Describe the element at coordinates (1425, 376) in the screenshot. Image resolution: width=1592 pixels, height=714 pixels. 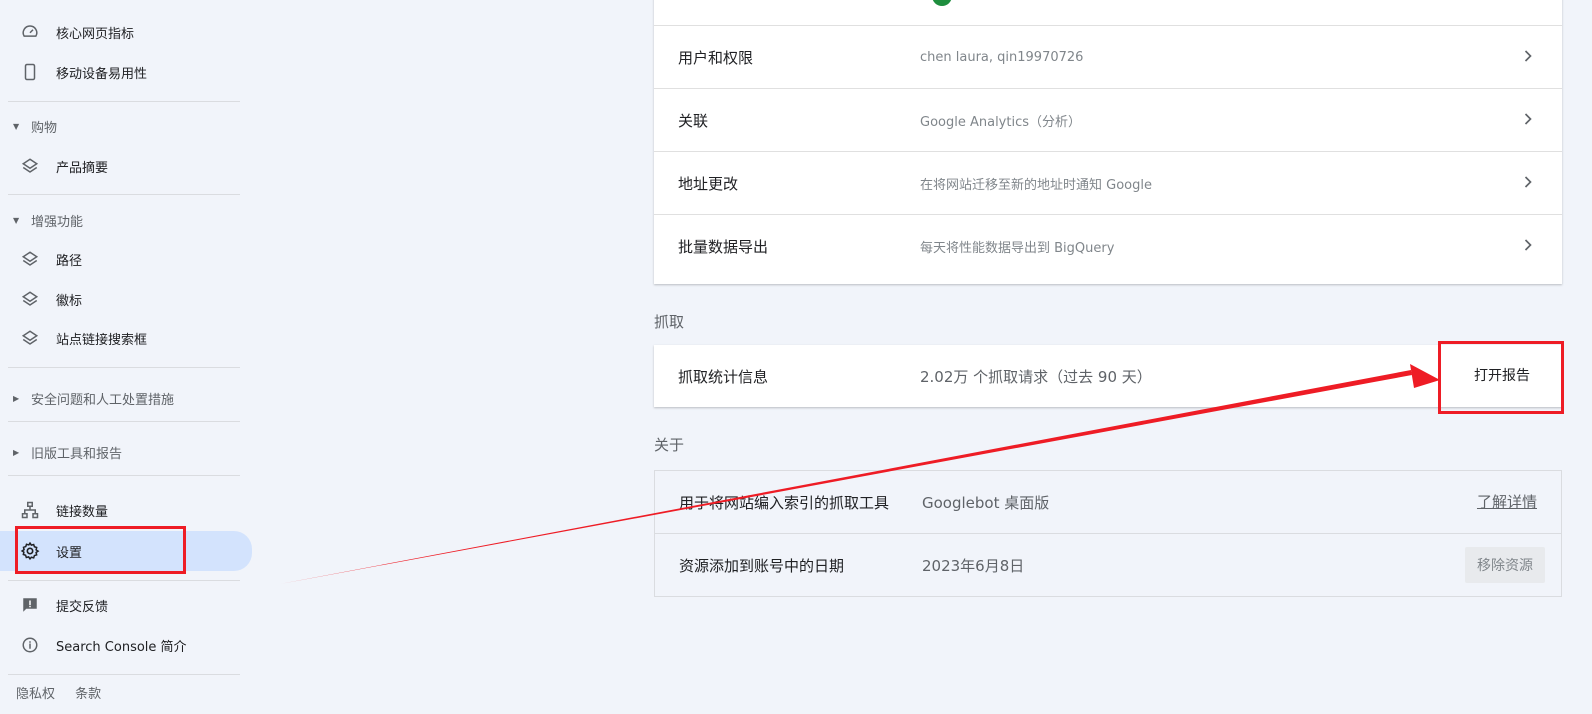
I see `arrow-head` at that location.